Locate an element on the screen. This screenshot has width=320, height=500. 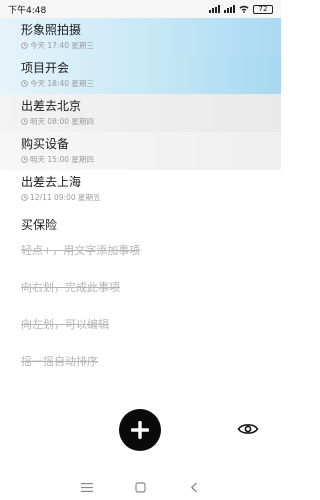
task-datetime: 今天 18:40 星期三 is located at coordinates (62, 83).